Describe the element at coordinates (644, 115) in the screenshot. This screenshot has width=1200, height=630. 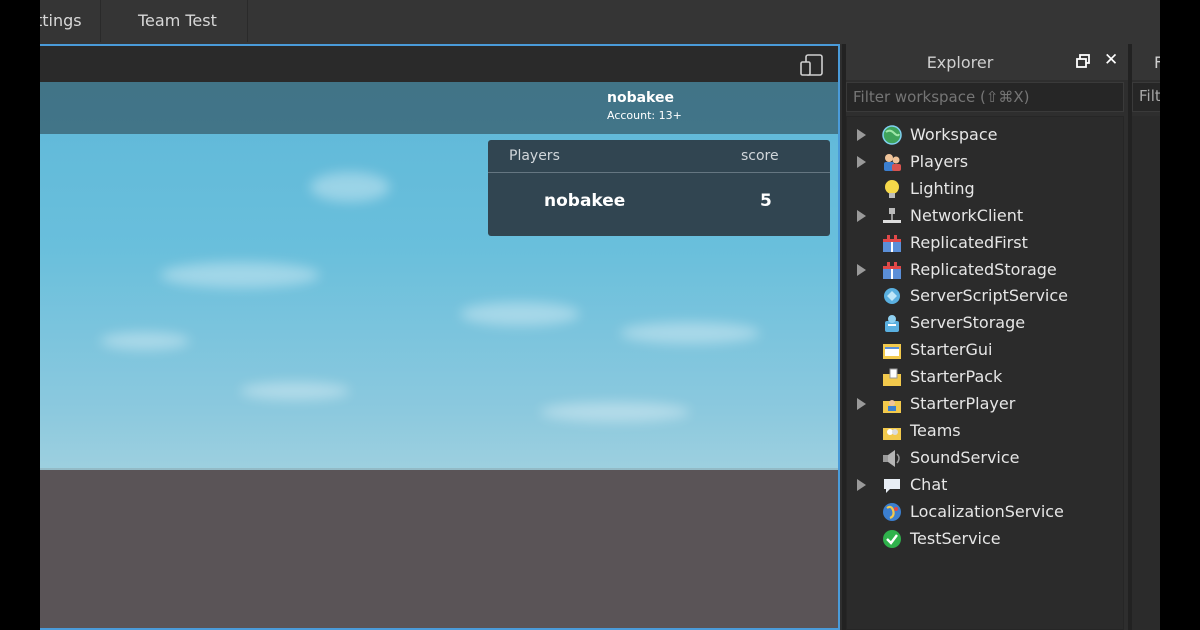
I see `account-age-label: Account: 13+` at that location.